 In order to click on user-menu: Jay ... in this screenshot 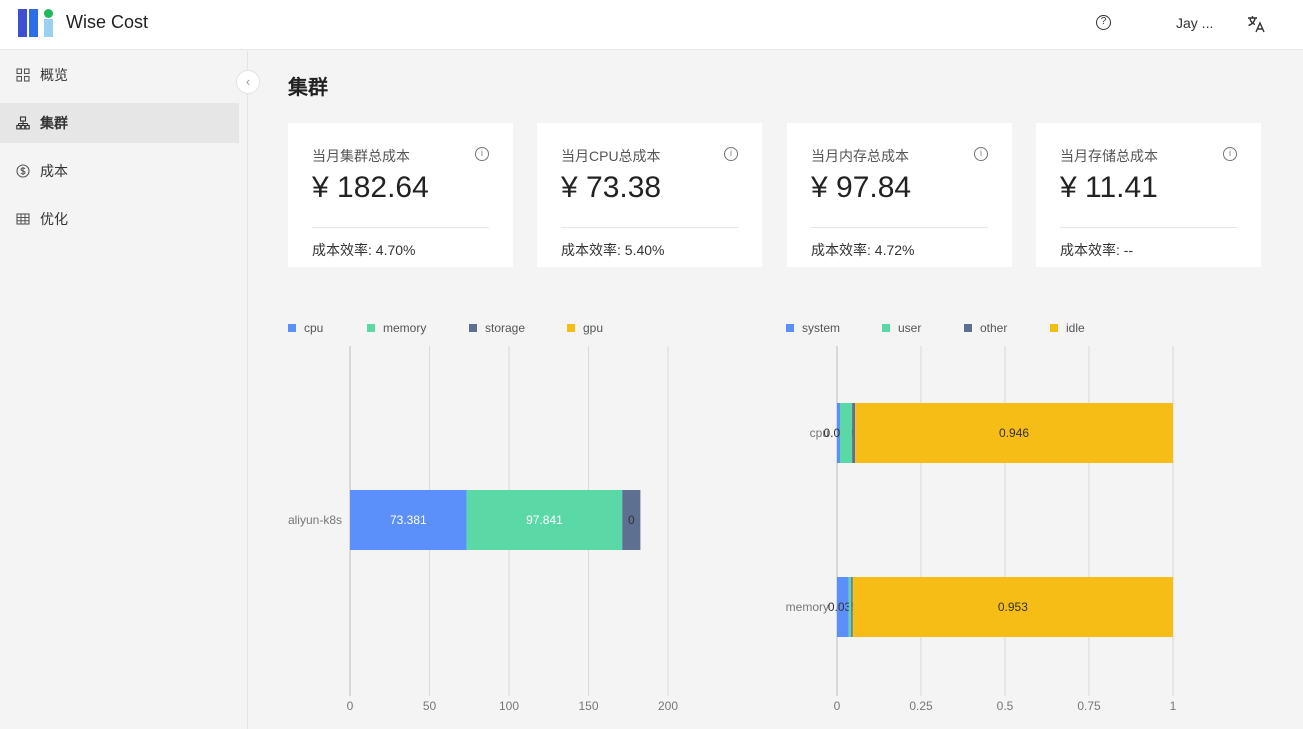, I will do `click(1194, 23)`.